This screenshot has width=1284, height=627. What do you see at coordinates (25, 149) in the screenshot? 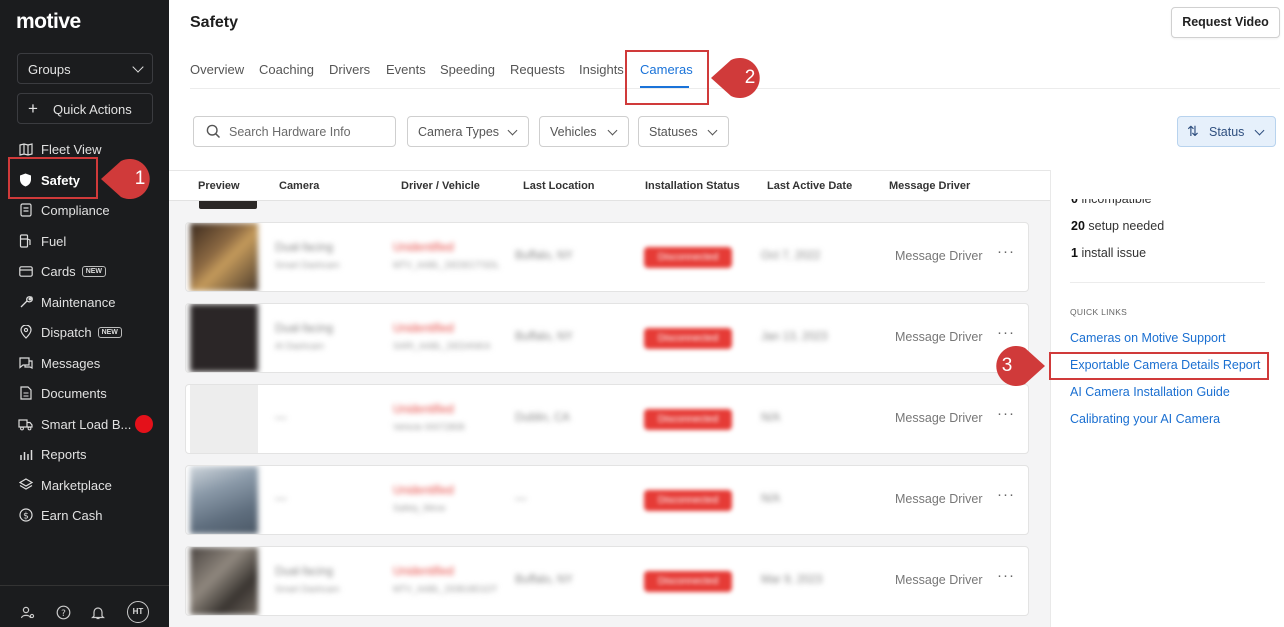
I see `map-icon` at bounding box center [25, 149].